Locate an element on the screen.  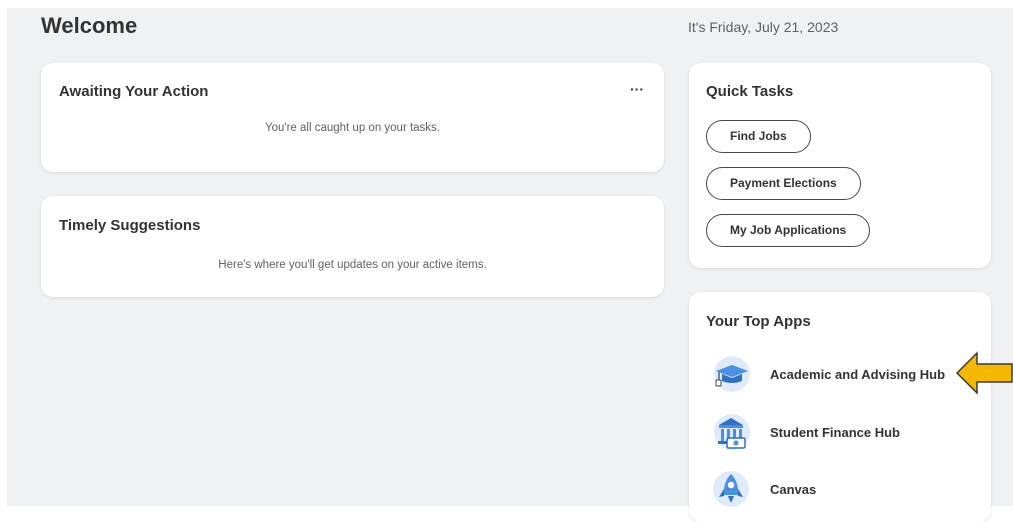
app-label: Canvas is located at coordinates (793, 489).